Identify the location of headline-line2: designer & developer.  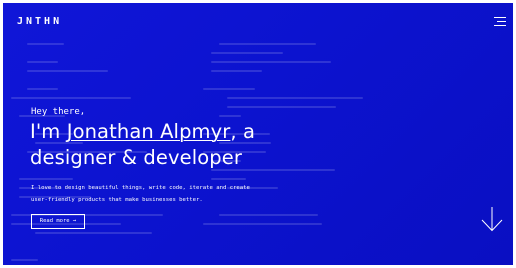
(136, 157).